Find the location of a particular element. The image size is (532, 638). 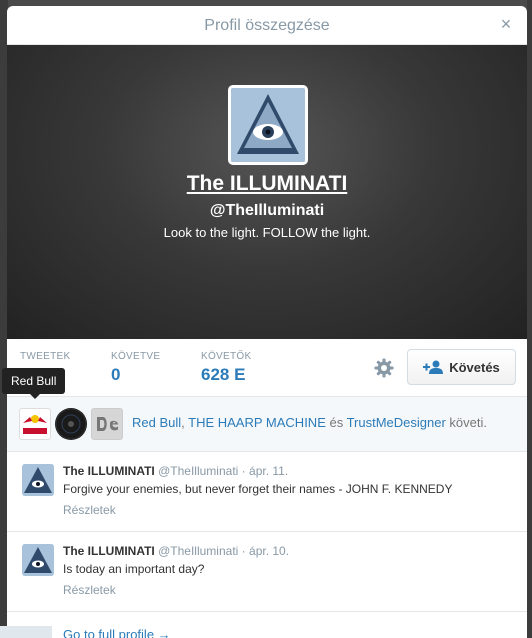

stat-label: TWEETEK is located at coordinates (45, 356).